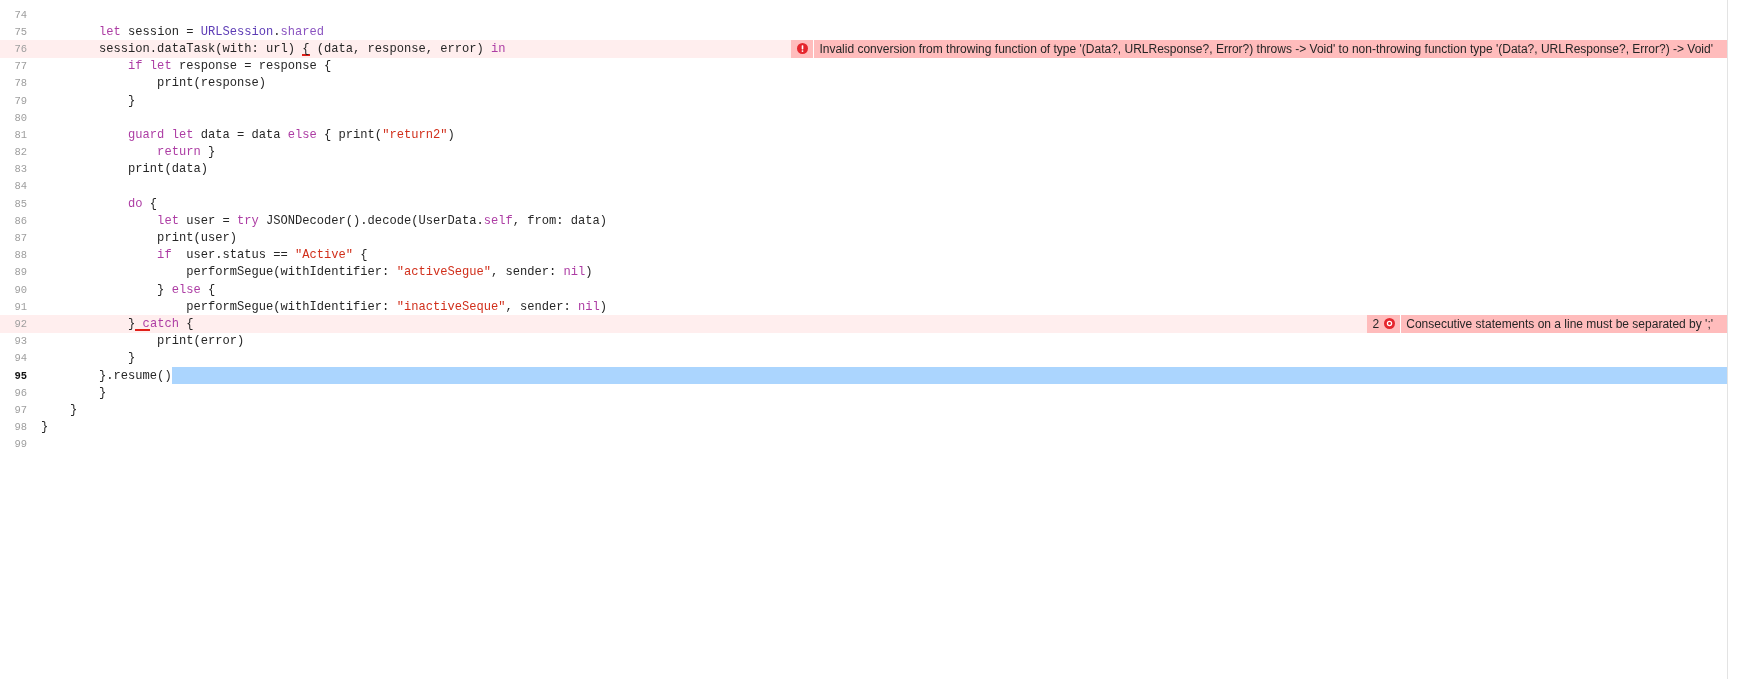 The height and width of the screenshot is (679, 1743). Describe the element at coordinates (20, 341) in the screenshot. I see `line-number: 93` at that location.